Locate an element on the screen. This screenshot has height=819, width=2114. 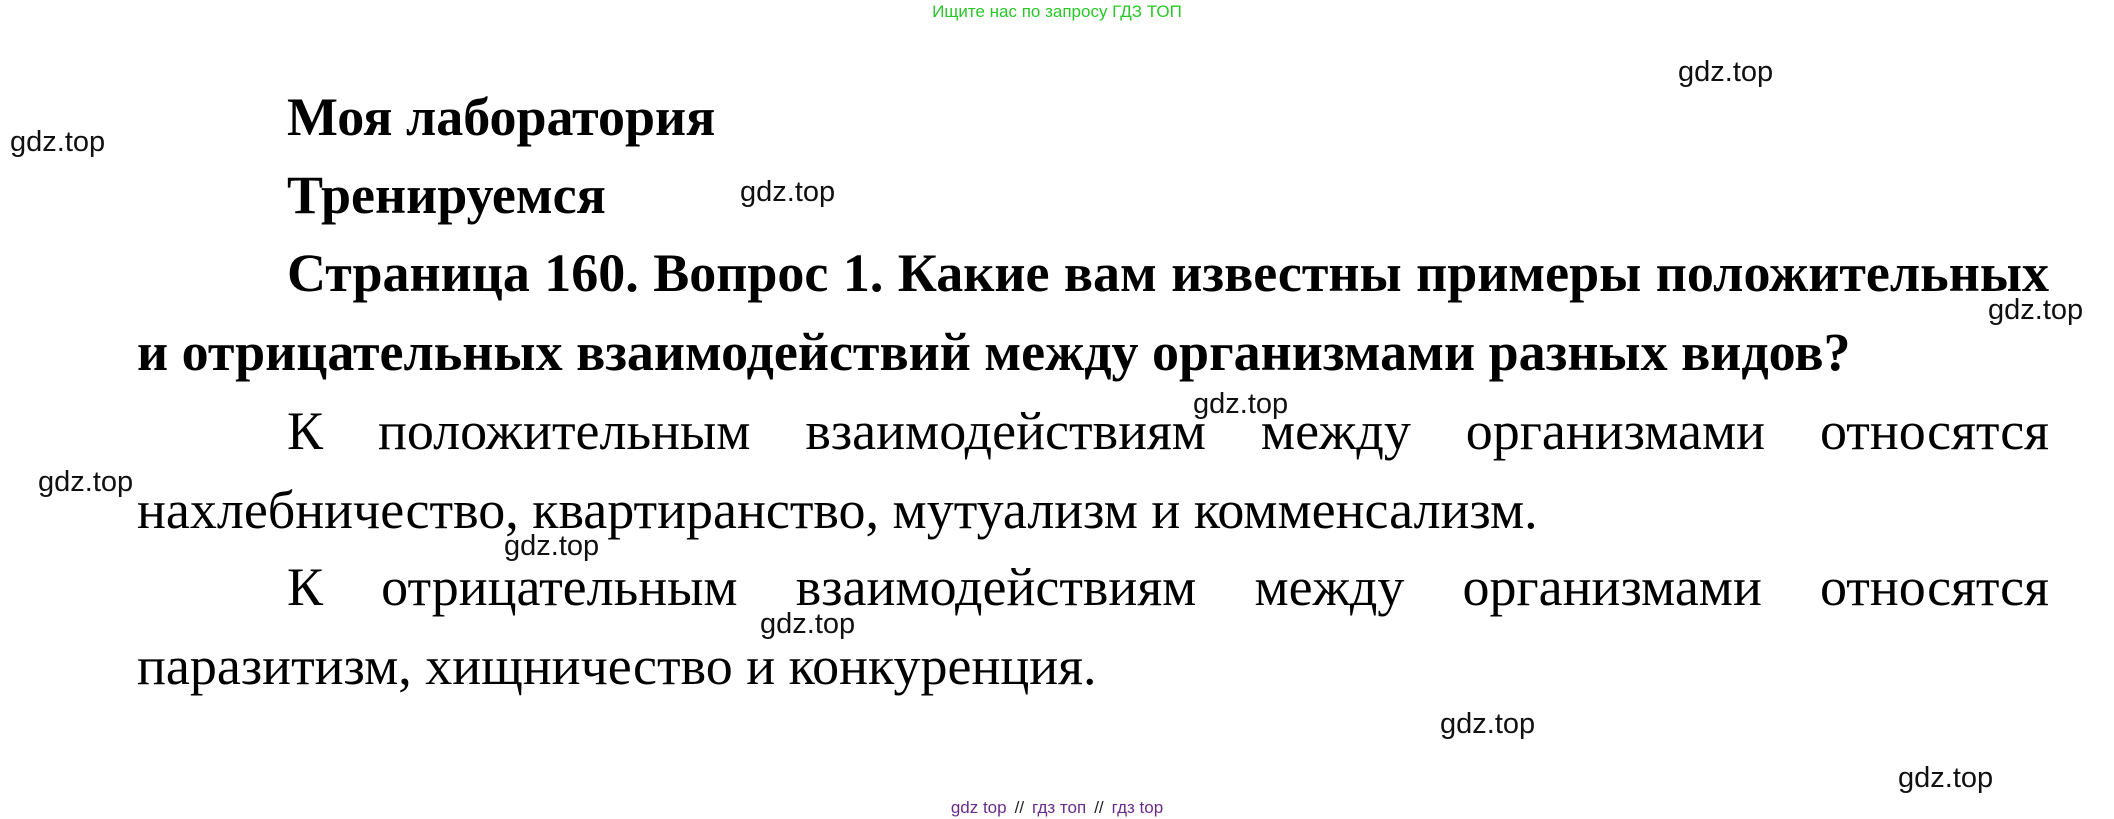
bottom-banner-item: гдз топ is located at coordinates (1059, 807).